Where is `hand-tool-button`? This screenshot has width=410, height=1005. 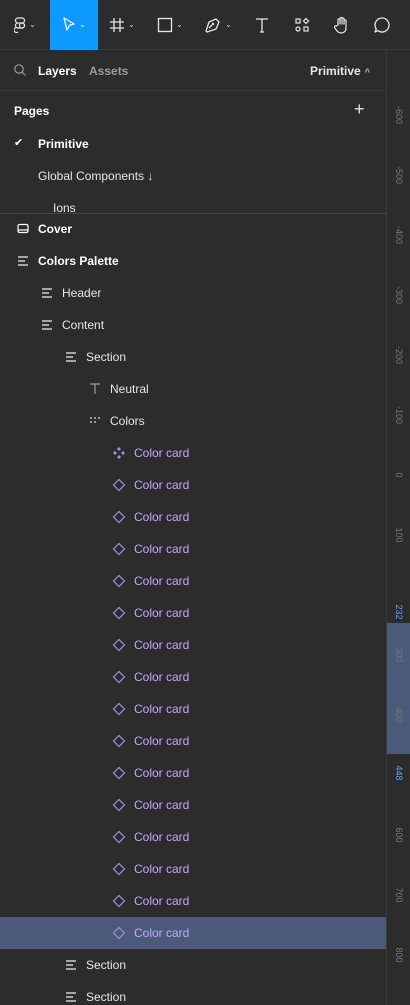 hand-tool-button is located at coordinates (342, 25).